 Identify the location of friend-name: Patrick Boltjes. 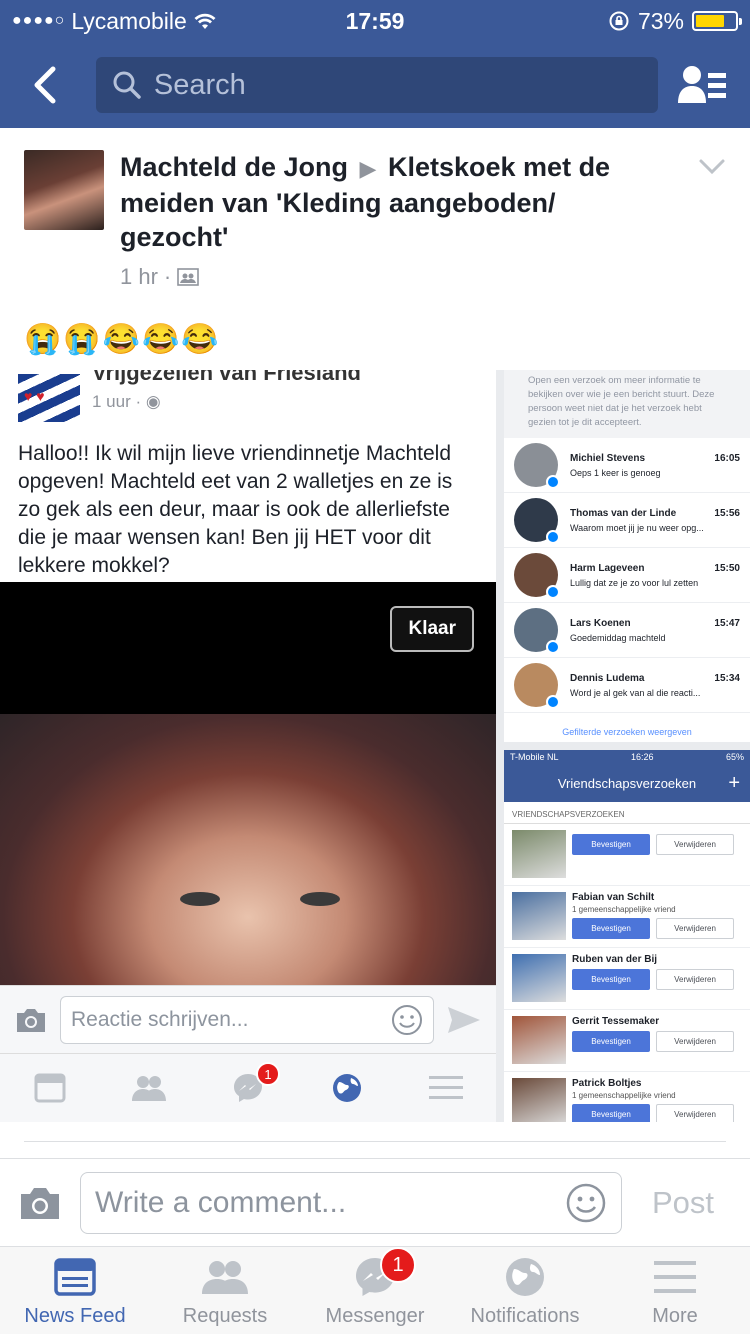
(607, 1083).